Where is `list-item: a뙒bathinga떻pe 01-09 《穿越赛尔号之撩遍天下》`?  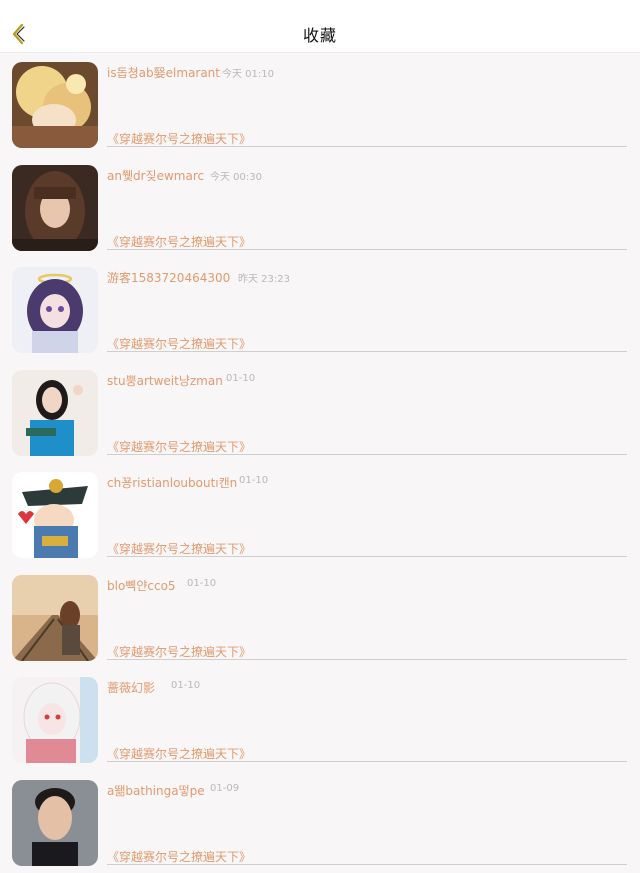
list-item: a뙒bathinga떻pe 01-09 《穿越赛尔号之撩遍天下》 is located at coordinates (320, 822).